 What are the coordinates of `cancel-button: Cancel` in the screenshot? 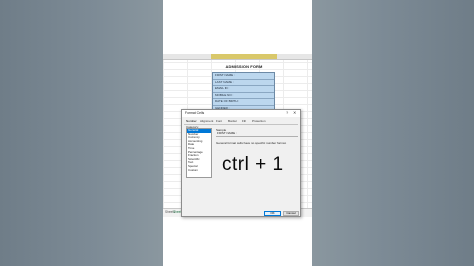 It's located at (291, 213).